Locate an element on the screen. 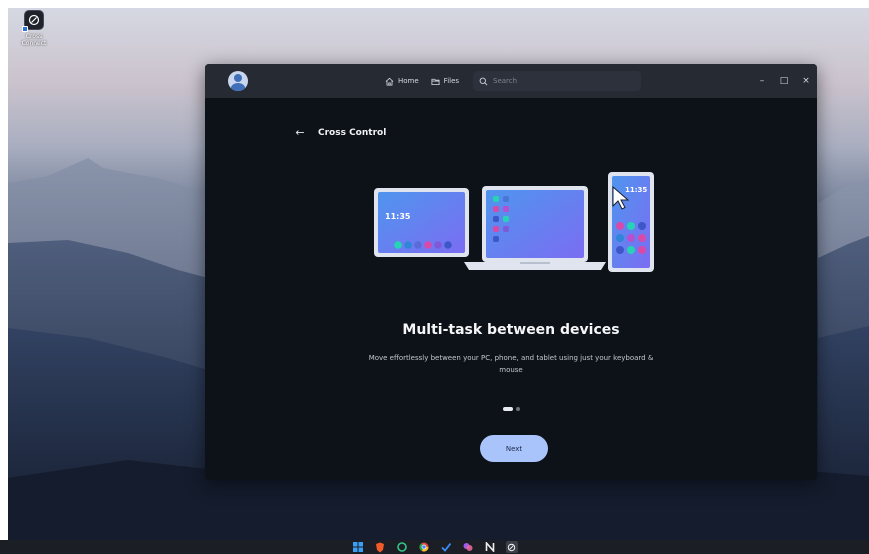 This screenshot has height=554, width=869. folder-icon is located at coordinates (435, 81).